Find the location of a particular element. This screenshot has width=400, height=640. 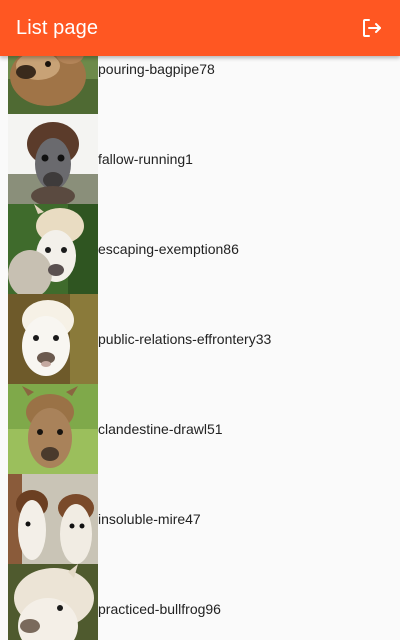

logout-icon is located at coordinates (372, 28).